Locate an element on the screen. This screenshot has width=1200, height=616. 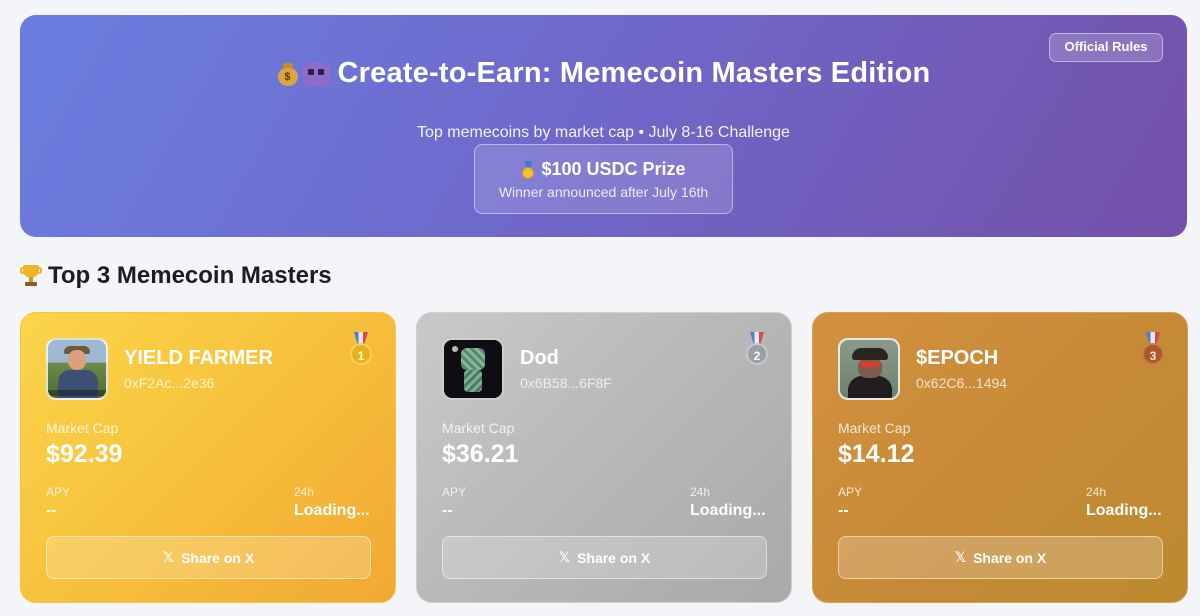
title-emojis: $ is located at coordinates (303, 74).